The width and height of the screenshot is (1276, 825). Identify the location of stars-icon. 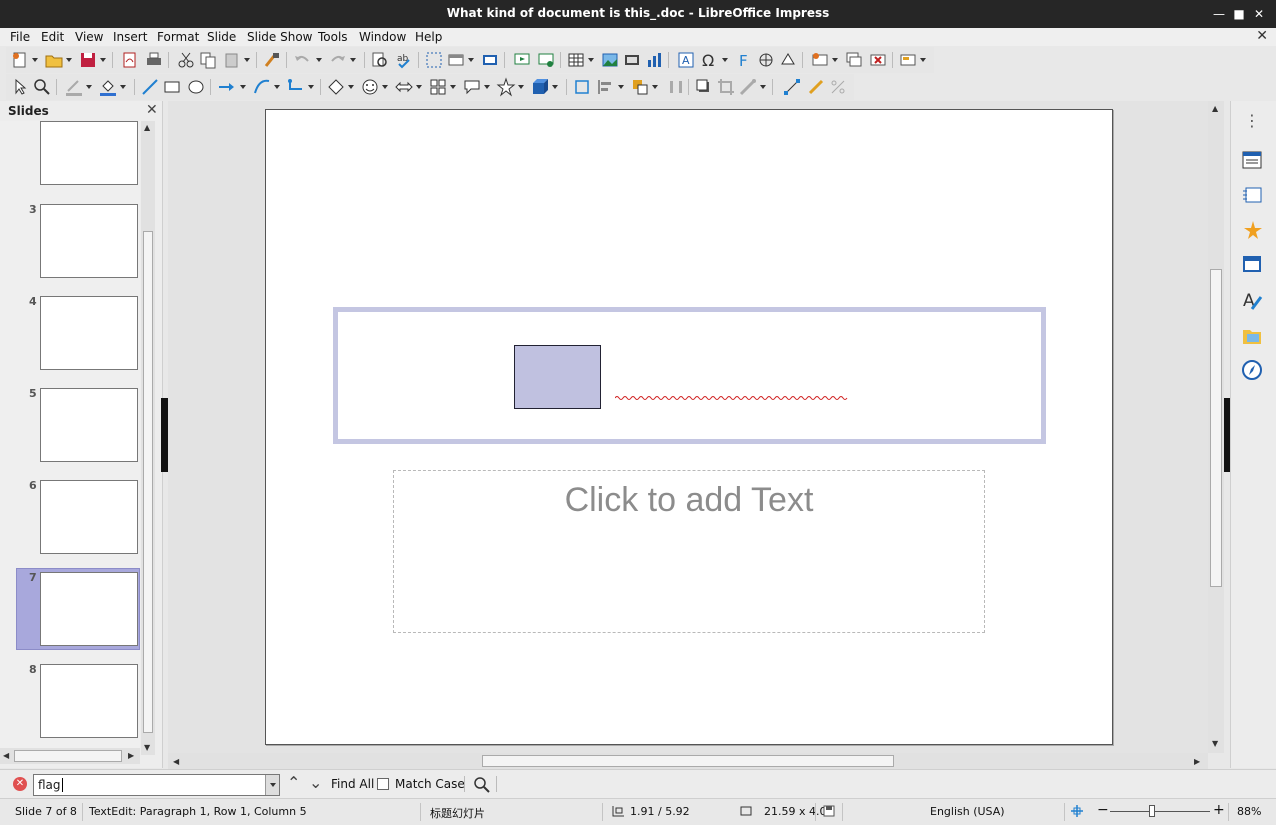
(506, 87).